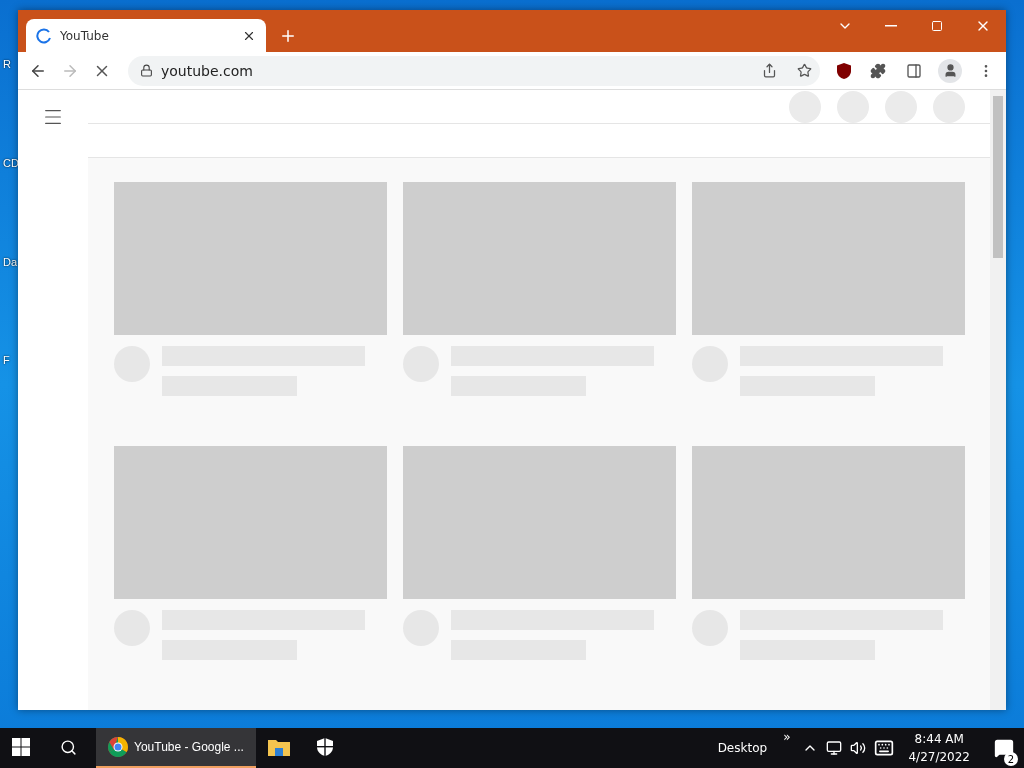 This screenshot has height=768, width=1024. What do you see at coordinates (998, 400) in the screenshot?
I see `scrollbar` at bounding box center [998, 400].